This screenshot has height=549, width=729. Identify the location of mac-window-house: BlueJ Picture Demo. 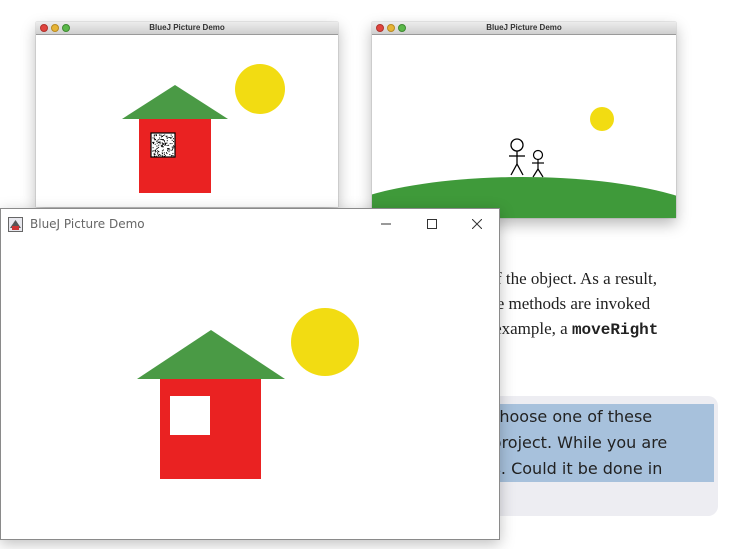
(187, 114).